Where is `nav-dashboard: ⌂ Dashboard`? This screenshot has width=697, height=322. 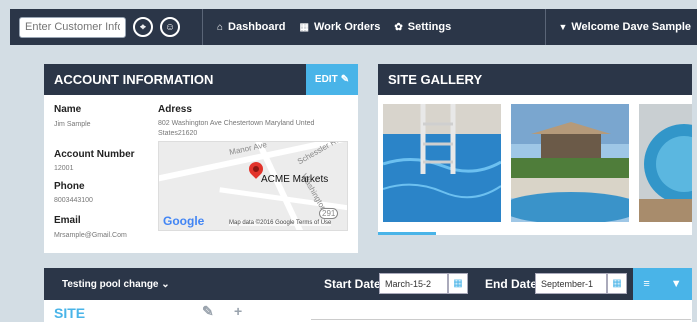
nav-dashboard: ⌂ Dashboard is located at coordinates (251, 27).